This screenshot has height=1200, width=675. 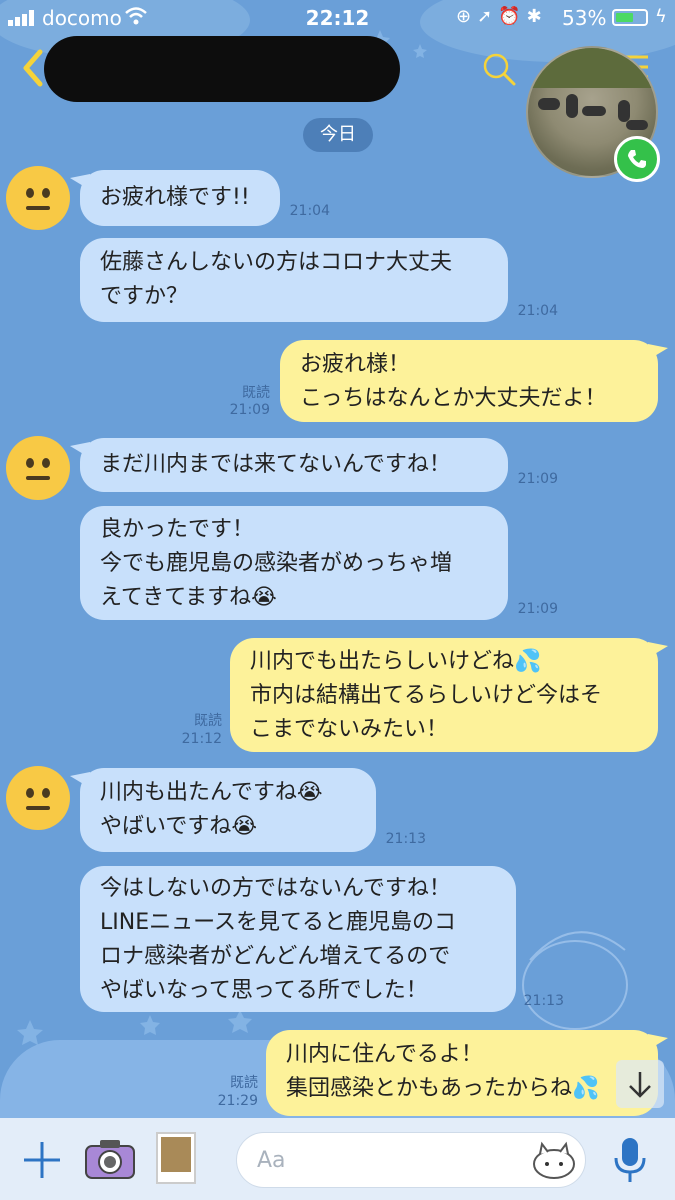 What do you see at coordinates (42, 1160) in the screenshot?
I see `plus-icon` at bounding box center [42, 1160].